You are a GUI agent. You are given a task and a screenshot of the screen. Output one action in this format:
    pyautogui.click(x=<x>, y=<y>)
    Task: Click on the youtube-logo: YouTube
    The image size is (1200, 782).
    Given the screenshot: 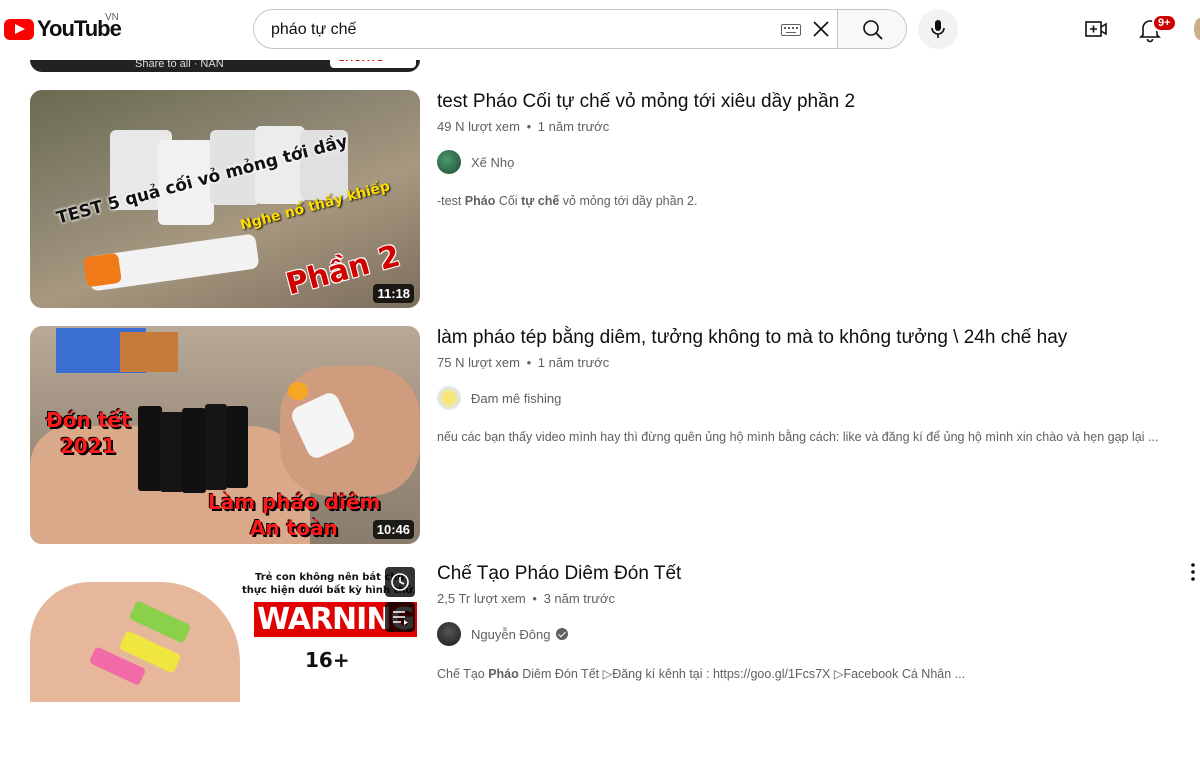 What is the action you would take?
    pyautogui.click(x=63, y=29)
    